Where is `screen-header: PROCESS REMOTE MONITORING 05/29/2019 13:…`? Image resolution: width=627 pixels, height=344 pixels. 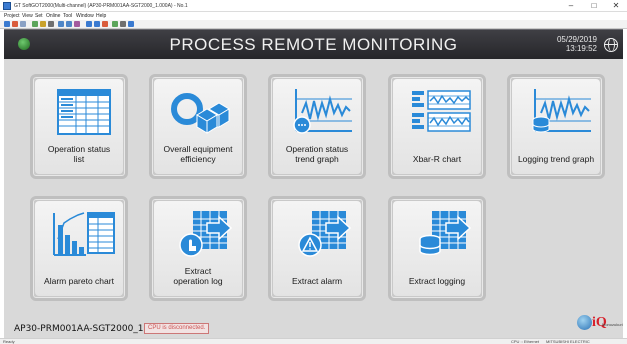
screen-header: PROCESS REMOTE MONITORING 05/29/2019 13:… is located at coordinates (313, 44).